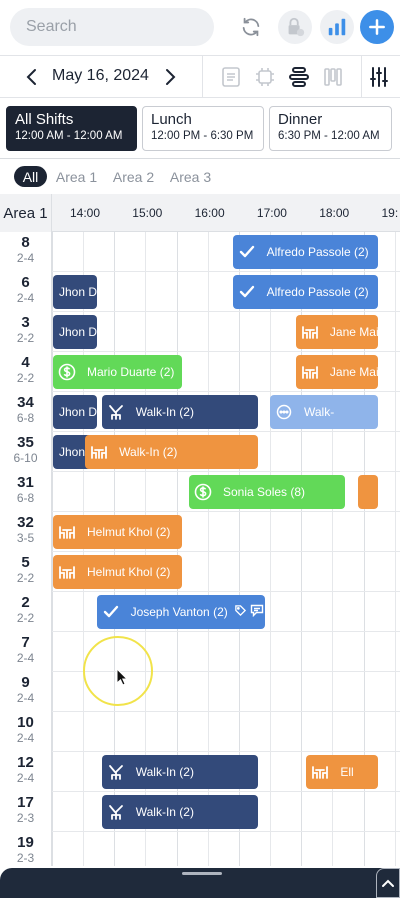  Describe the element at coordinates (347, 772) in the screenshot. I see `reservation-label: Ell` at that location.